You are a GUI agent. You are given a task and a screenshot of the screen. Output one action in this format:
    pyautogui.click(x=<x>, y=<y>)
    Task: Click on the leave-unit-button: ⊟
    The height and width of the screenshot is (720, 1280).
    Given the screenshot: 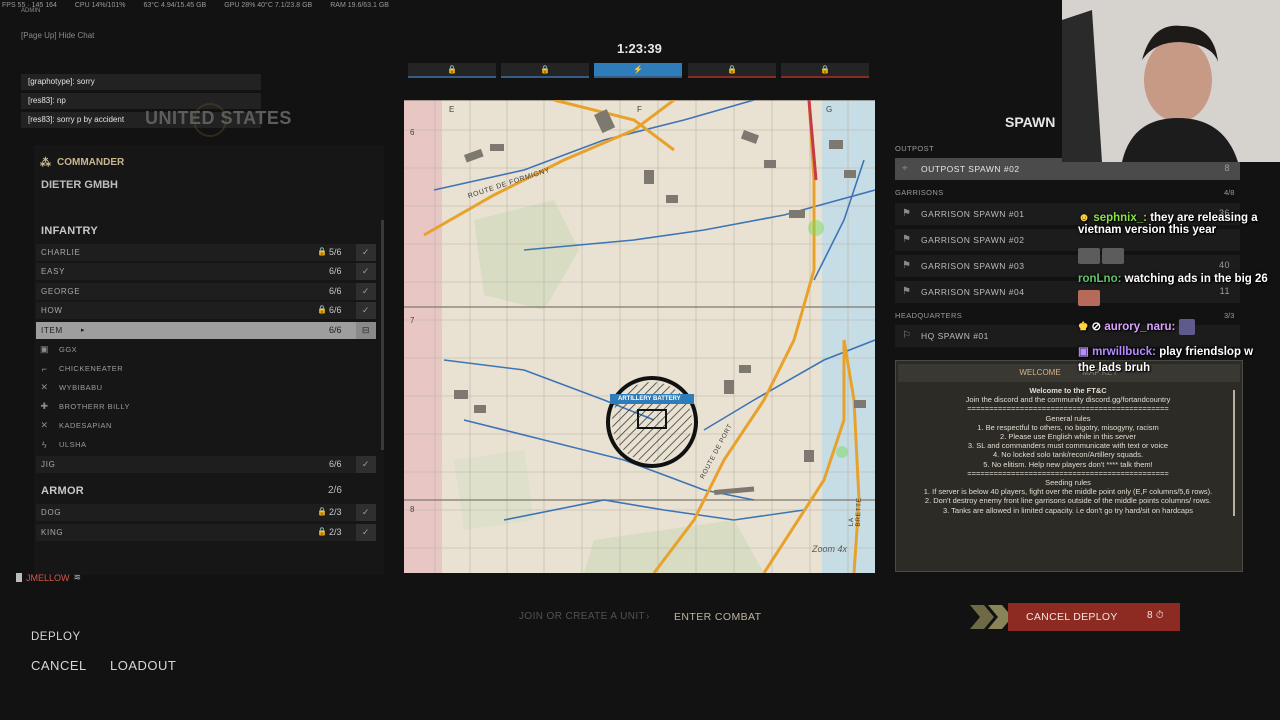 What is the action you would take?
    pyautogui.click(x=366, y=330)
    